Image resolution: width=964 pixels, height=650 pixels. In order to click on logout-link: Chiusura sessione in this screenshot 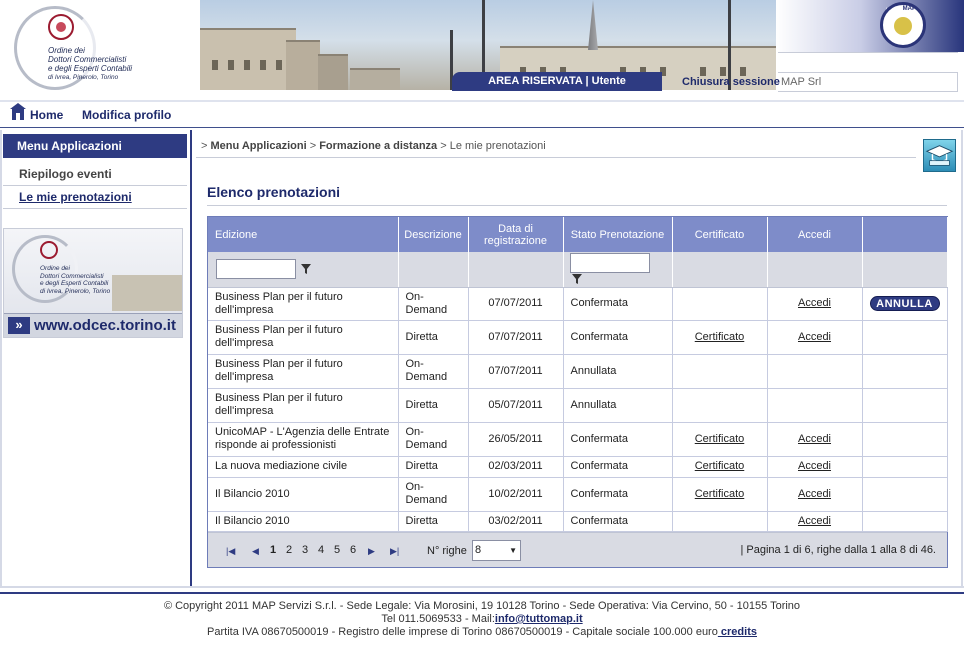, I will do `click(731, 82)`.